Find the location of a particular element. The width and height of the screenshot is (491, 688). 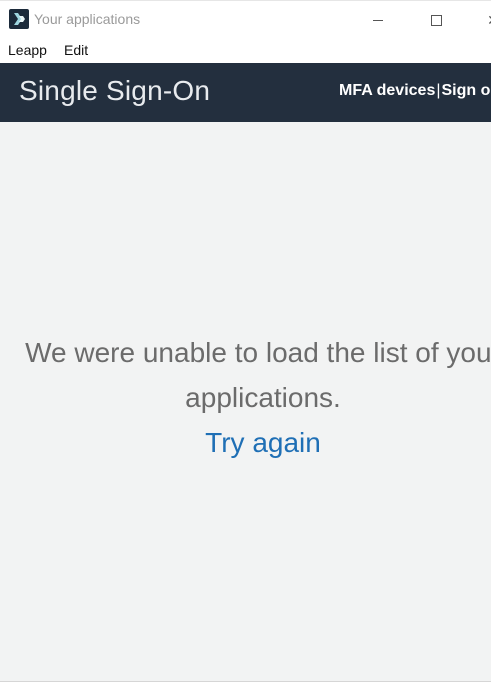

header-nav: MFA devices|Sign out is located at coordinates (415, 91).